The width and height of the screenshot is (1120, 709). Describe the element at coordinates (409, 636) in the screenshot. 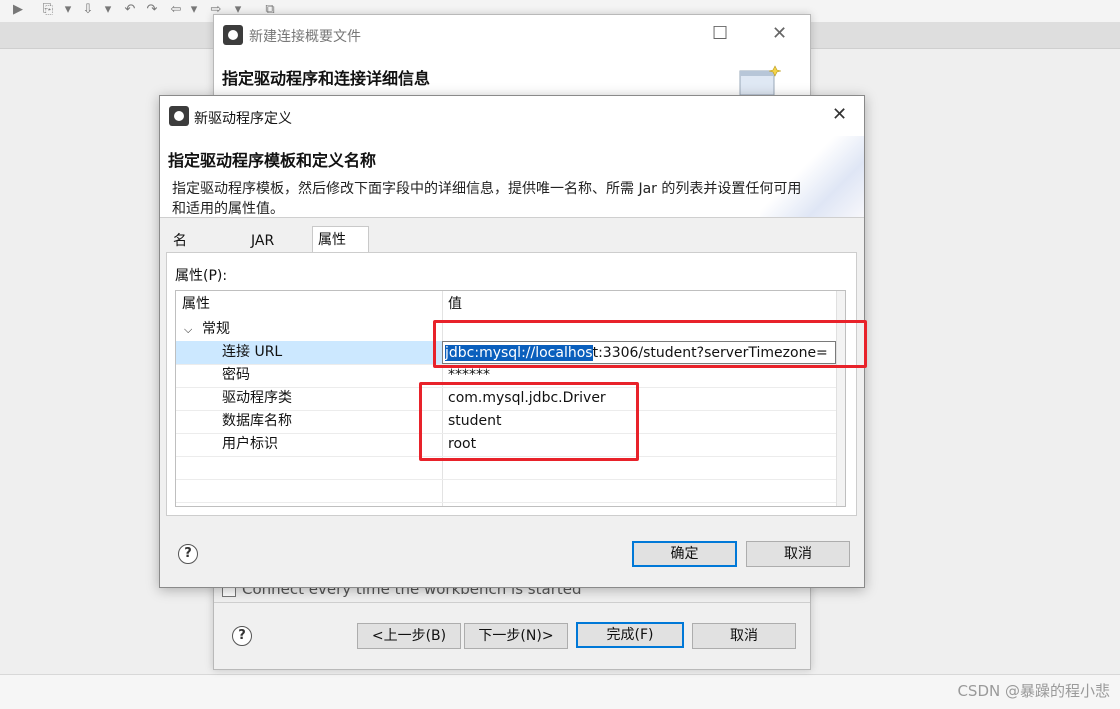

I see `back-button: <上一步(B)` at that location.